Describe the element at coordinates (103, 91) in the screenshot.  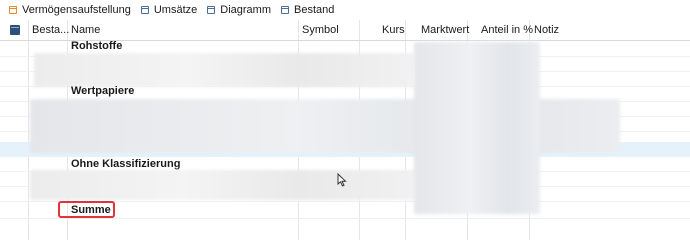
I see `group-label-wertpapiere: Wertpapiere` at that location.